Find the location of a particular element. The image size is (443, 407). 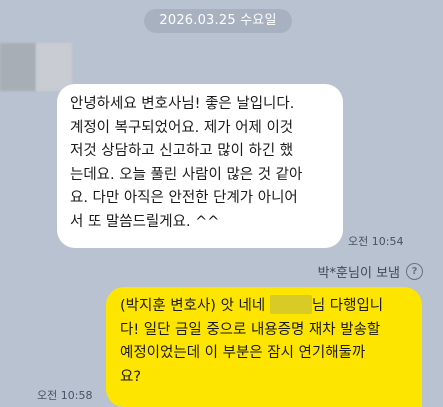

outgoing-message-line: 예정이었는데 이 부분은 잠시 연기해둘까 is located at coordinates (243, 353).